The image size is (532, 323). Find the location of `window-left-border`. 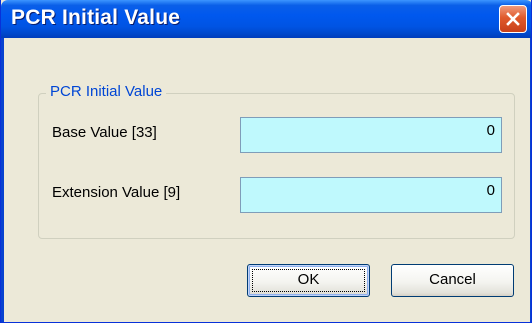

window-left-border is located at coordinates (2, 180).